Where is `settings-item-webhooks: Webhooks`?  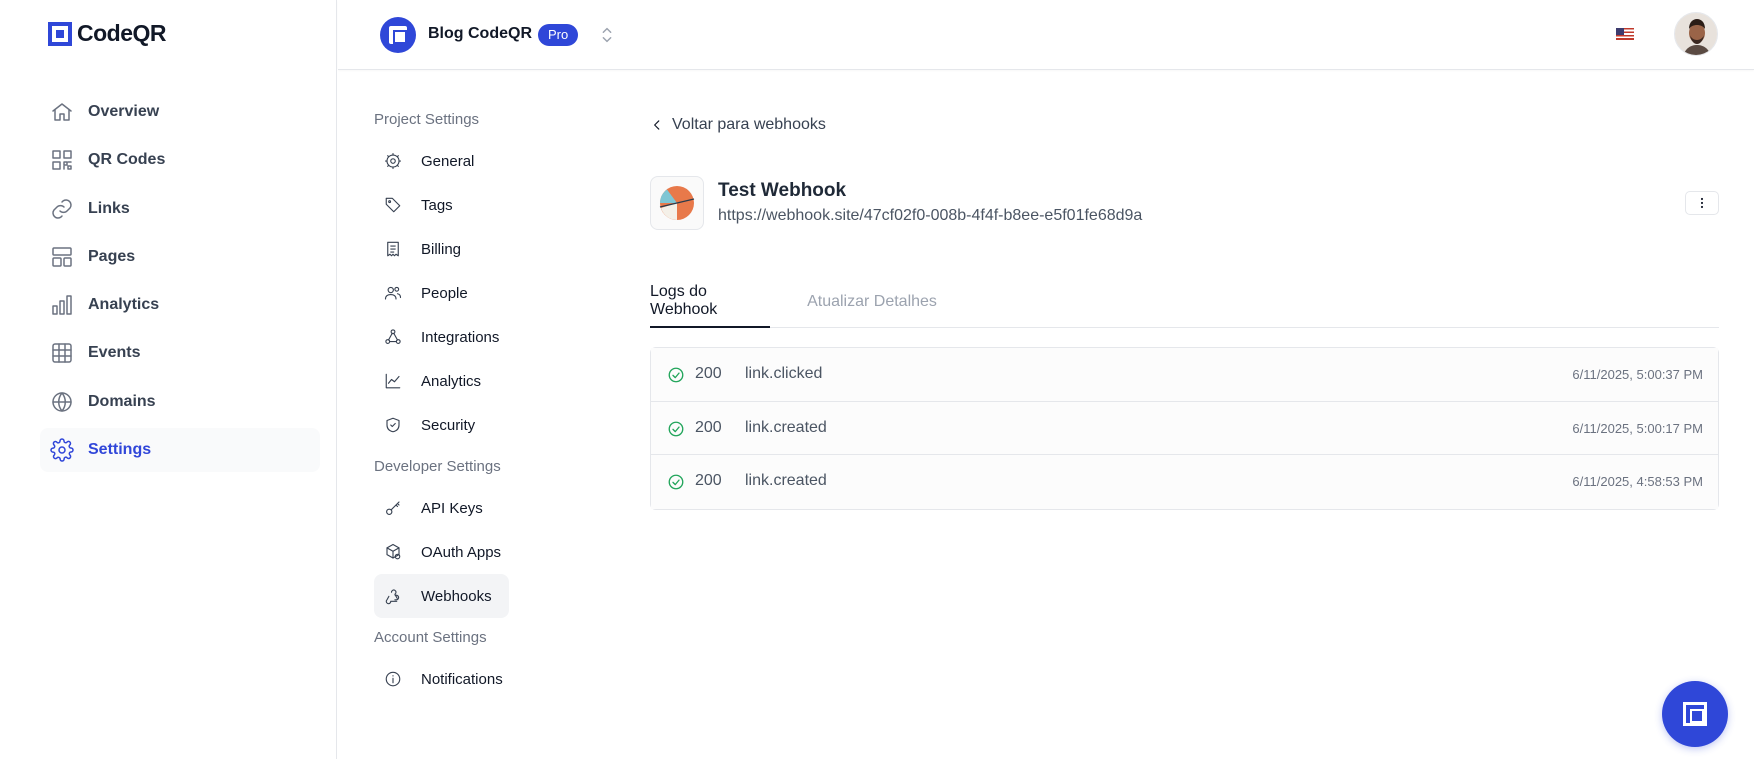 settings-item-webhooks: Webhooks is located at coordinates (441, 596).